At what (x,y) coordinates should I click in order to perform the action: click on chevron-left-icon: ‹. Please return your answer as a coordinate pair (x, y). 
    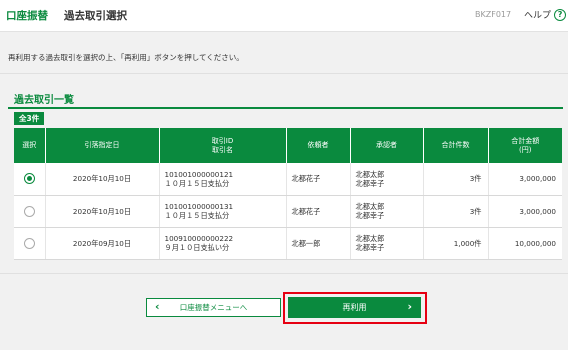
    Looking at the image, I should click on (157, 306).